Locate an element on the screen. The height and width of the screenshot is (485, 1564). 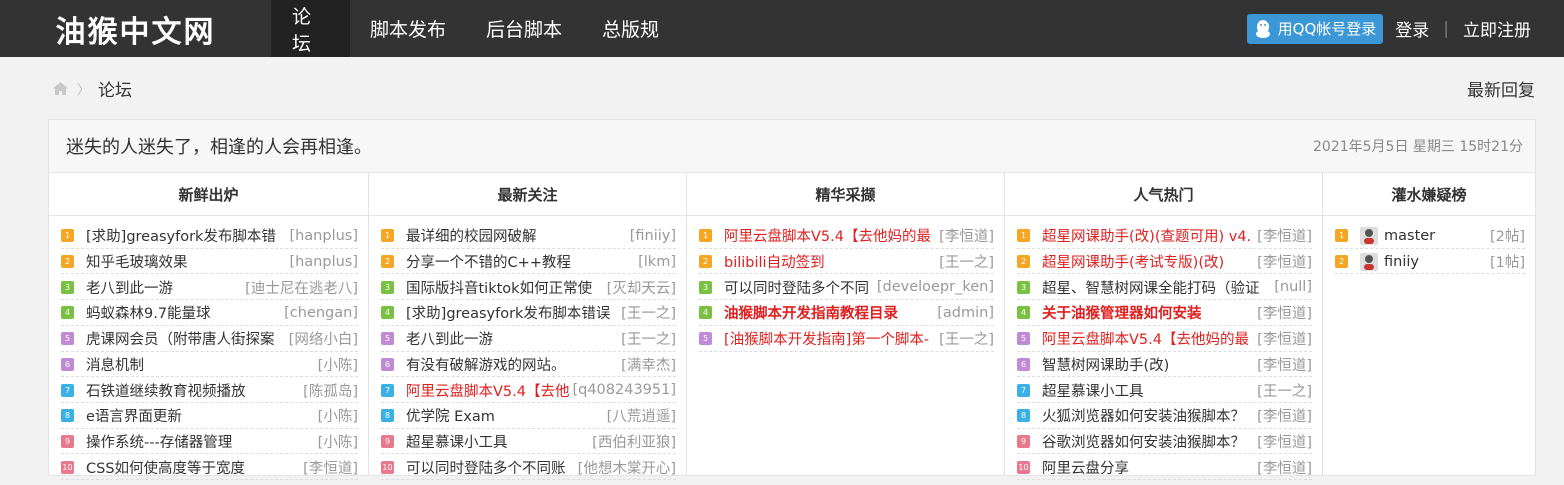
user-link: master is located at coordinates (1436, 236).